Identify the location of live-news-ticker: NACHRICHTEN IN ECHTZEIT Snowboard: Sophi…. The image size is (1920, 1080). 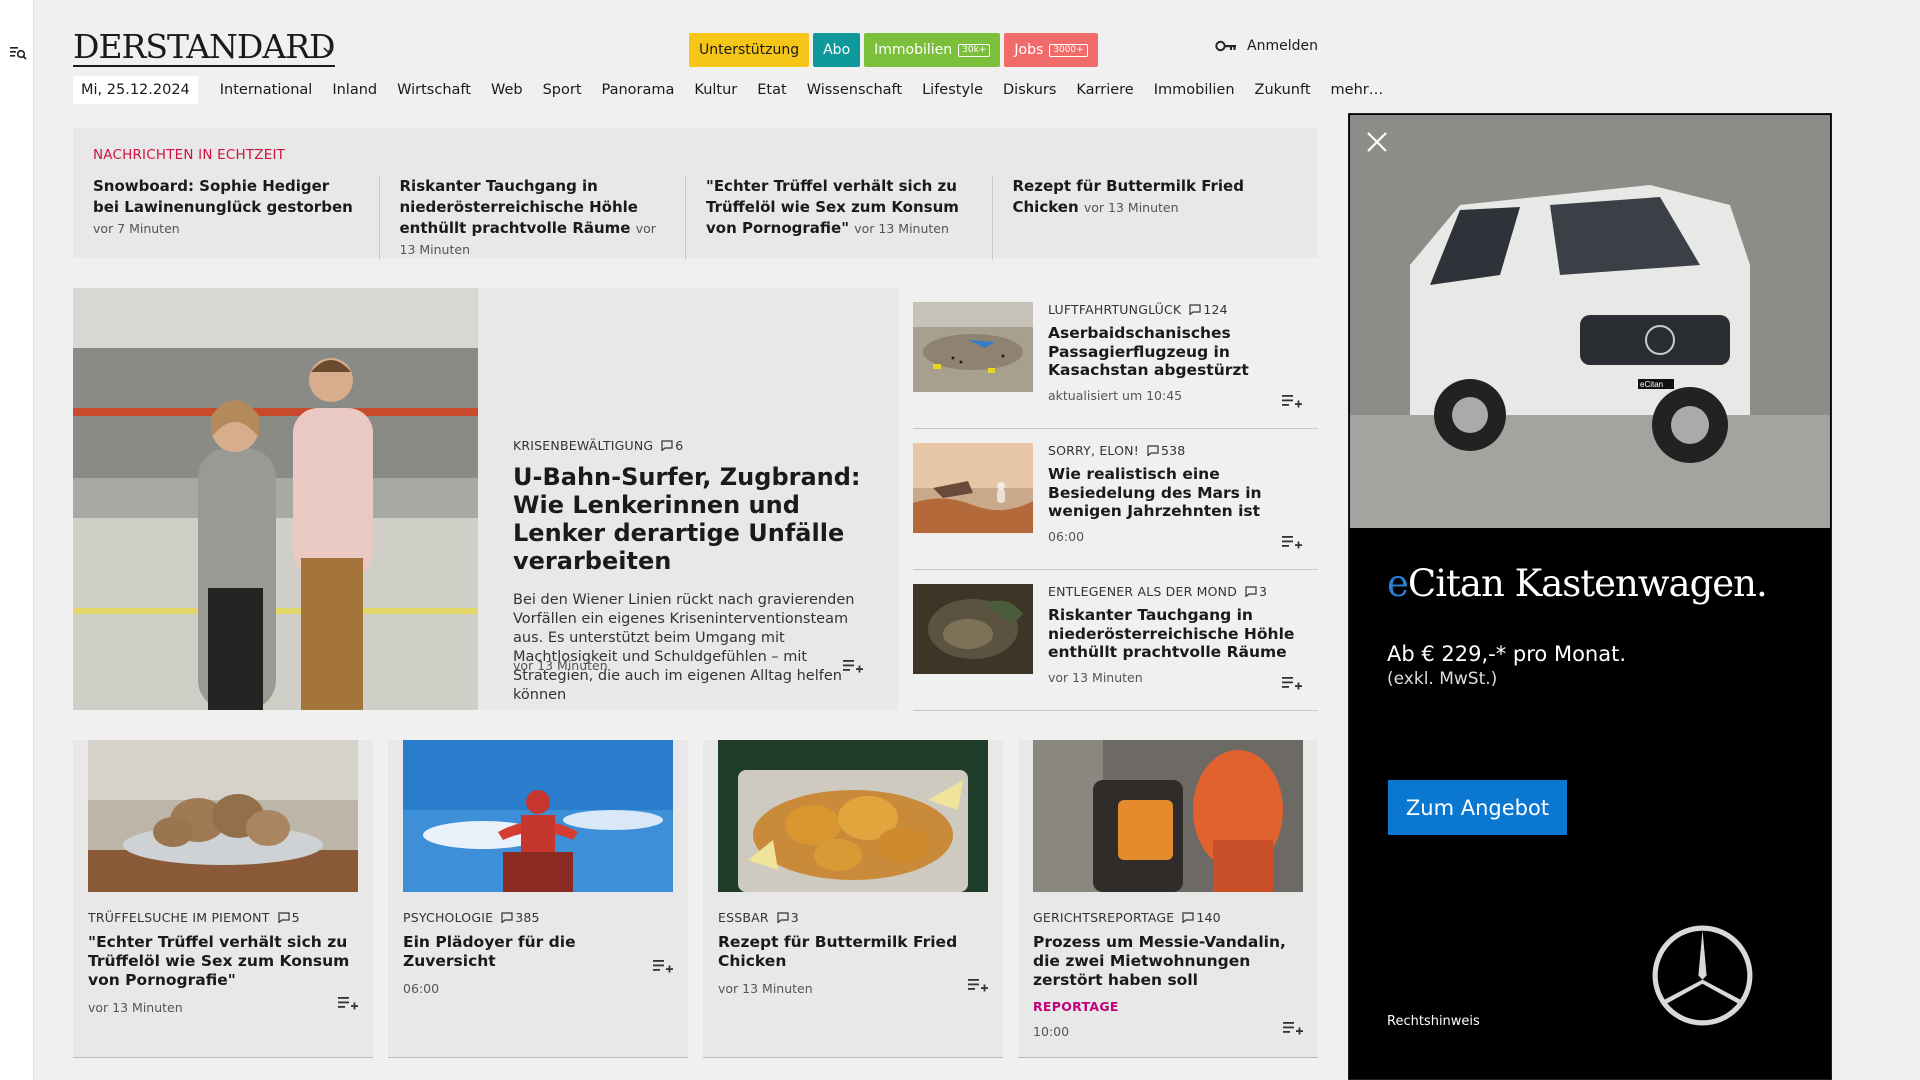
(695, 194).